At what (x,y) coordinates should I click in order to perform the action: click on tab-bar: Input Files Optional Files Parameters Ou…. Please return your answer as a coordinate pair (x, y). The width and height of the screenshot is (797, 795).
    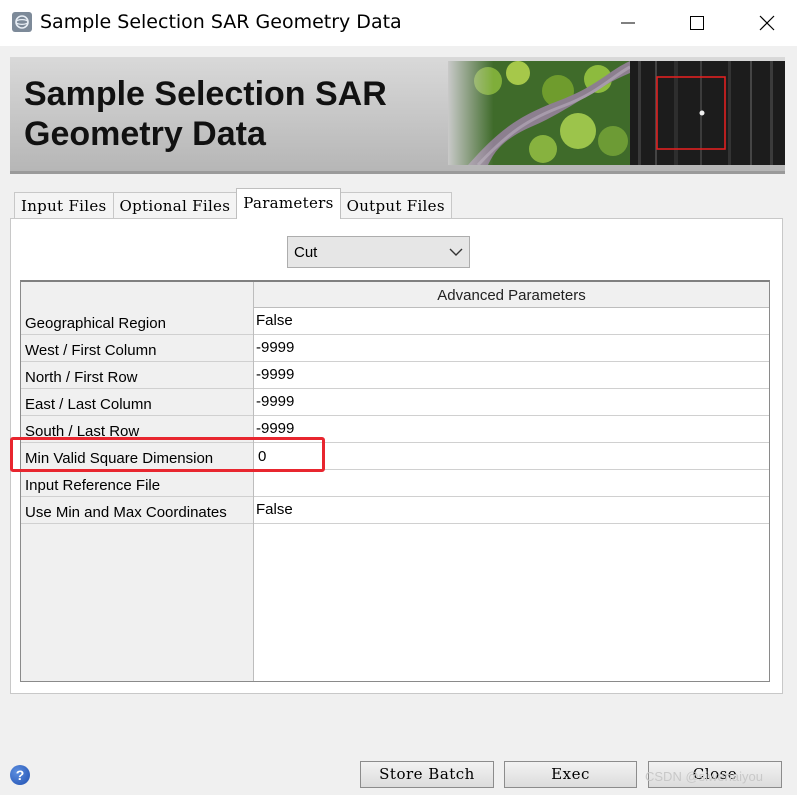
    Looking at the image, I should click on (233, 203).